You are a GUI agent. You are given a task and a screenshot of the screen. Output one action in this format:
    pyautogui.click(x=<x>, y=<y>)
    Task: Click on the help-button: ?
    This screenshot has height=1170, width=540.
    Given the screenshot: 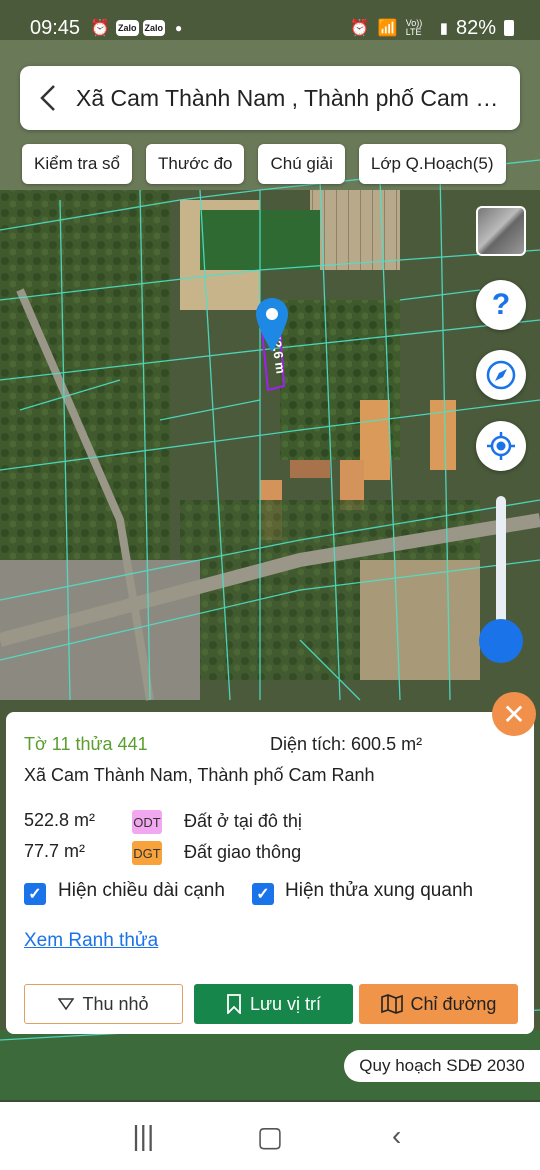 What is the action you would take?
    pyautogui.click(x=501, y=305)
    